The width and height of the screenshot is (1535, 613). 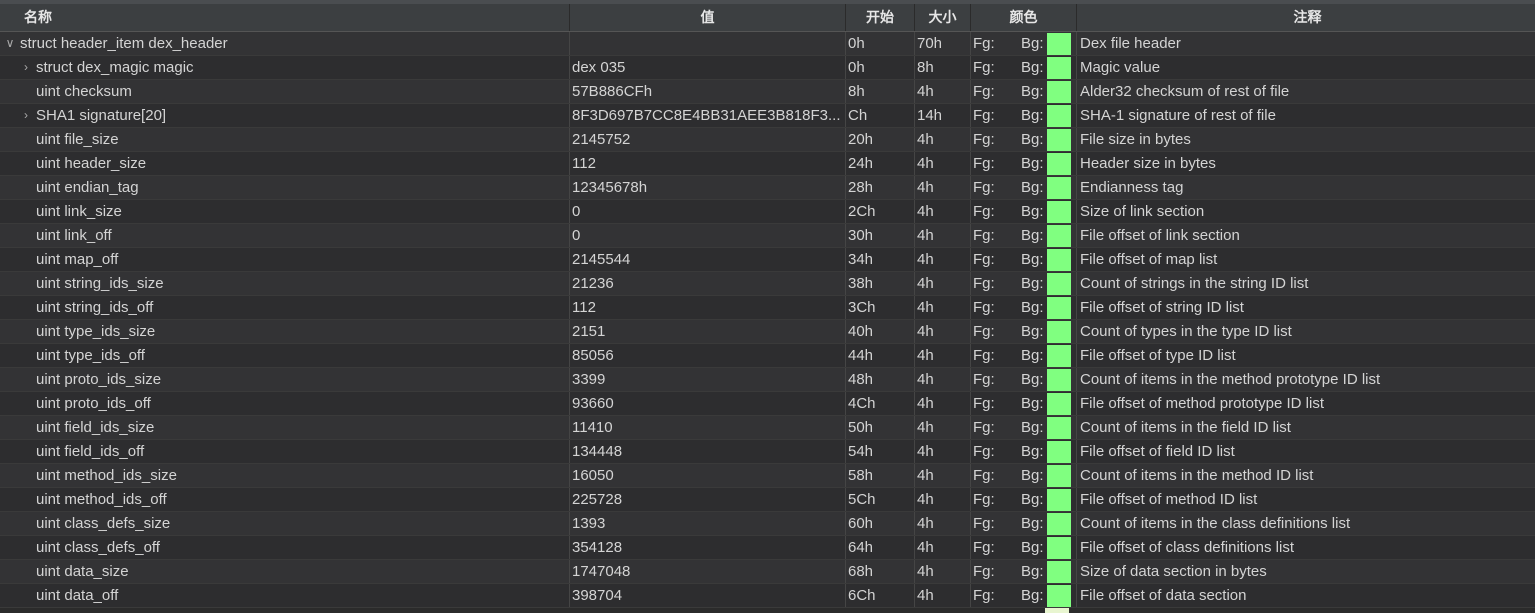 What do you see at coordinates (1162, 307) in the screenshot?
I see `row-comment-cell: File offset of string ID list` at bounding box center [1162, 307].